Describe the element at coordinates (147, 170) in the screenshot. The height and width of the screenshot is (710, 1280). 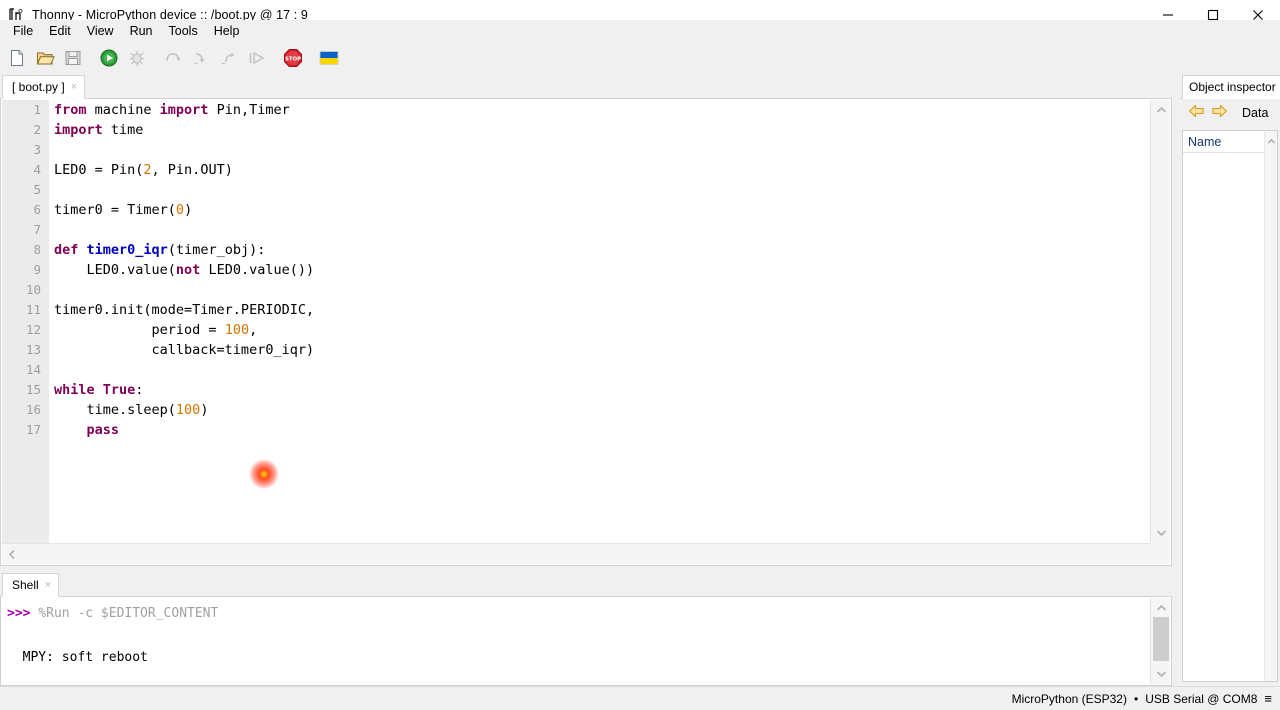
I see `code-token: 2` at that location.